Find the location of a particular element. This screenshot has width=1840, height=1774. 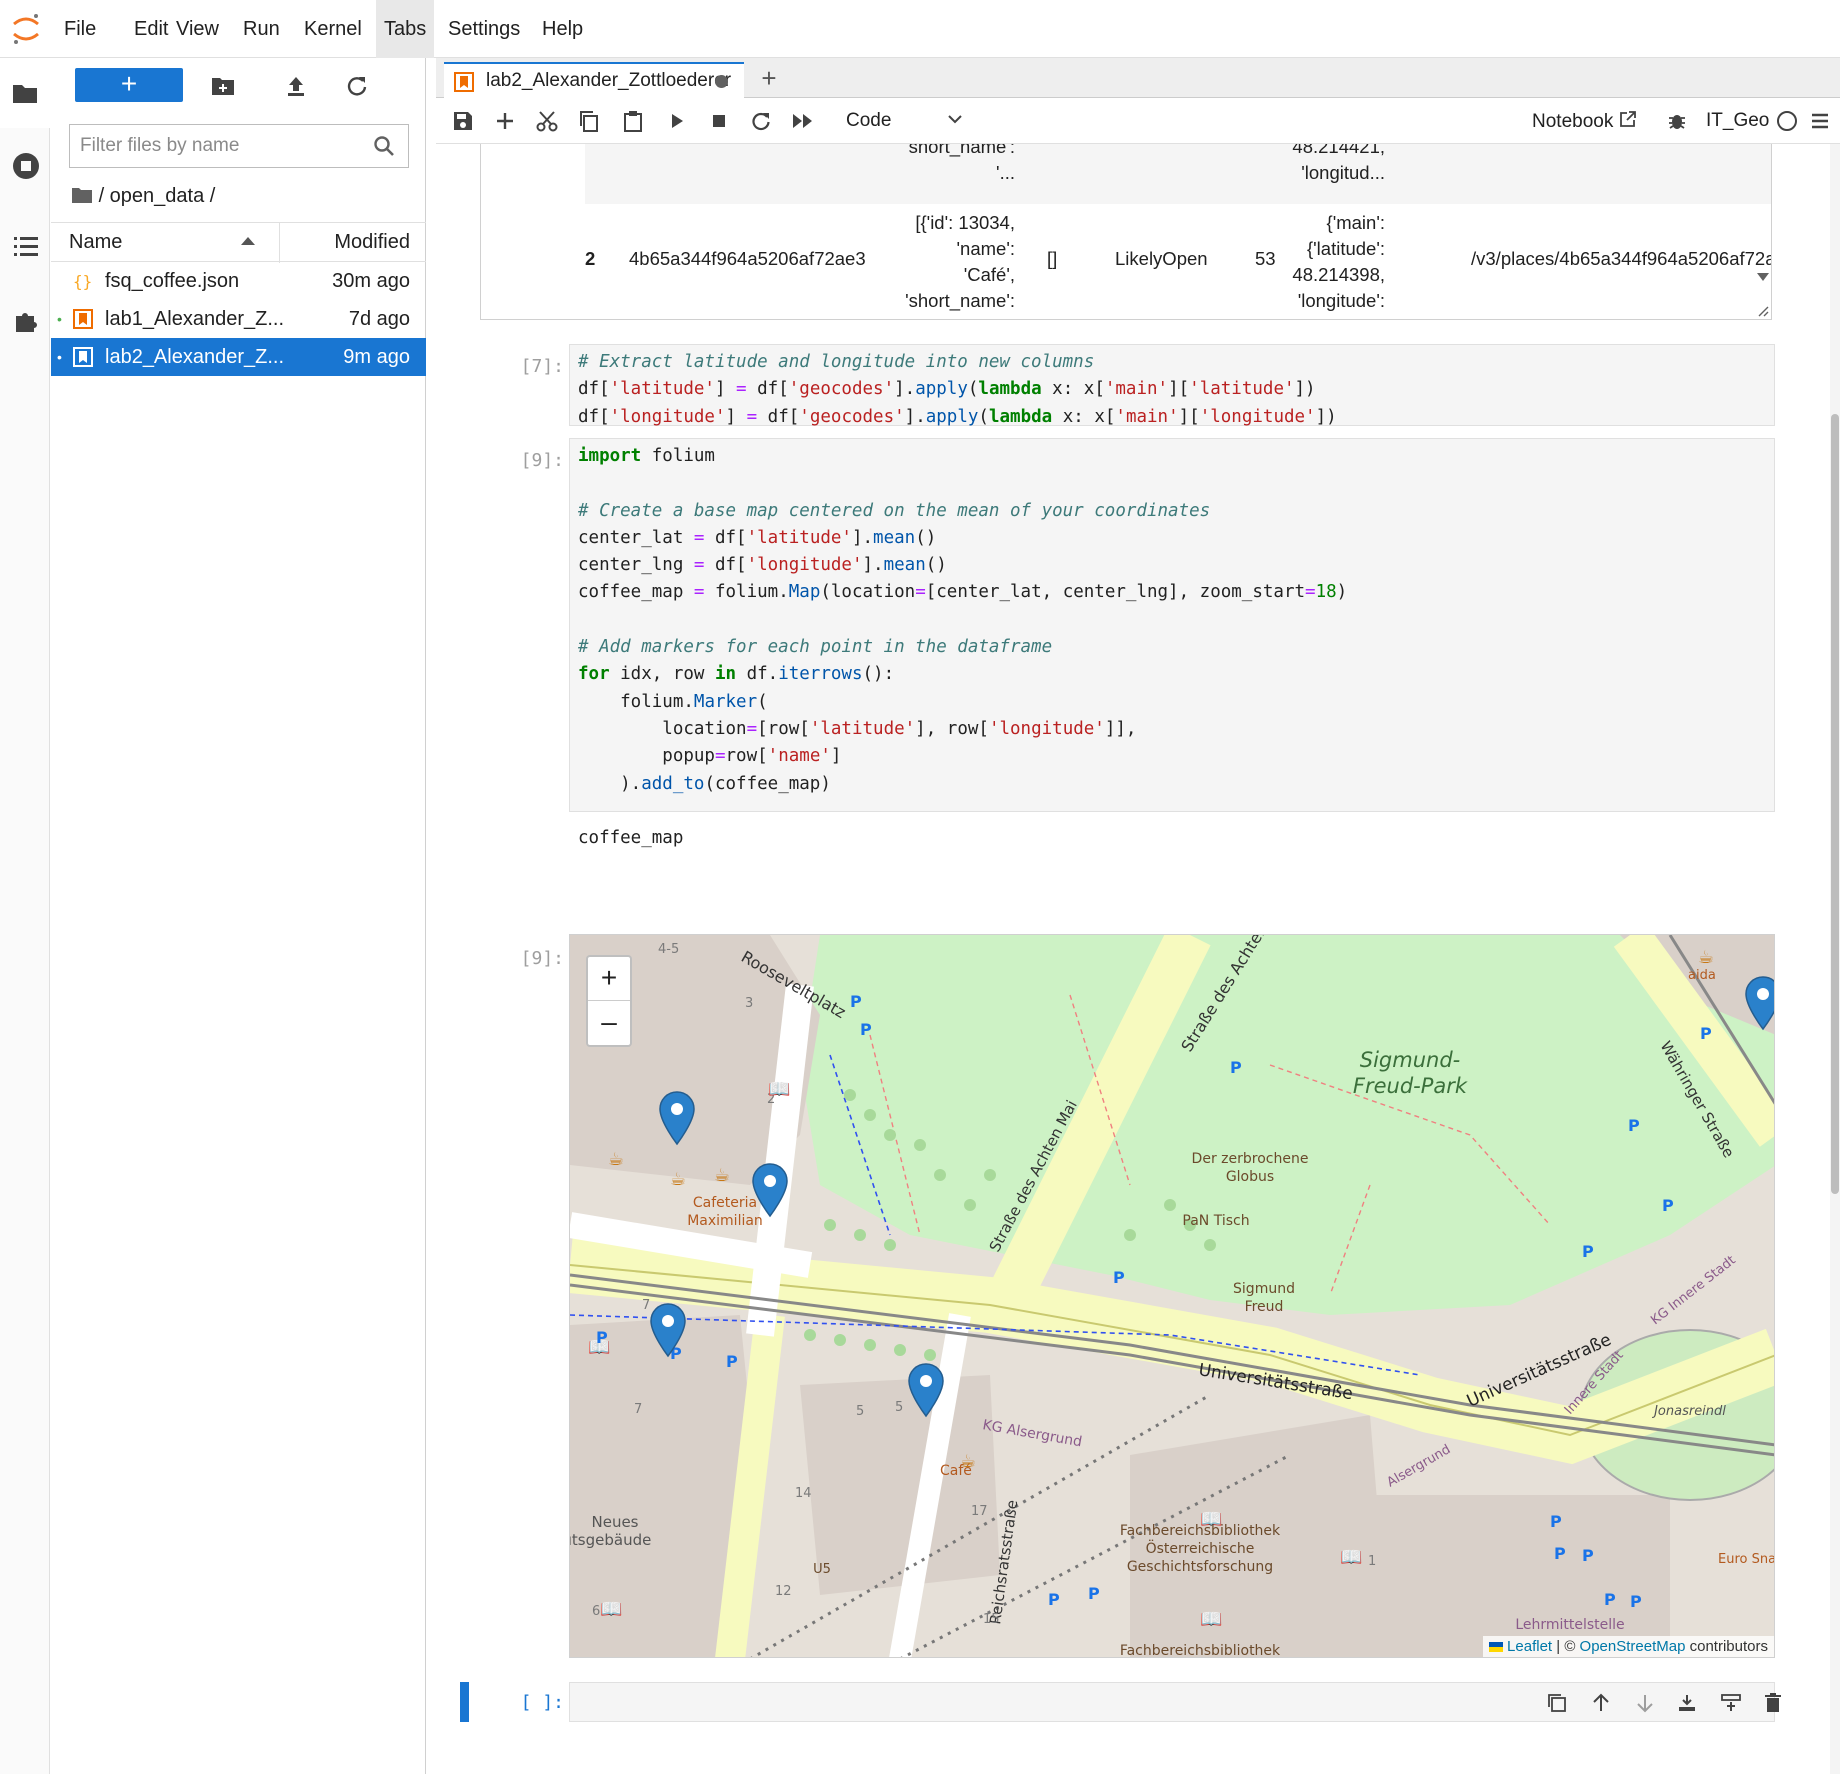

active-cell-indicator is located at coordinates (464, 1702).